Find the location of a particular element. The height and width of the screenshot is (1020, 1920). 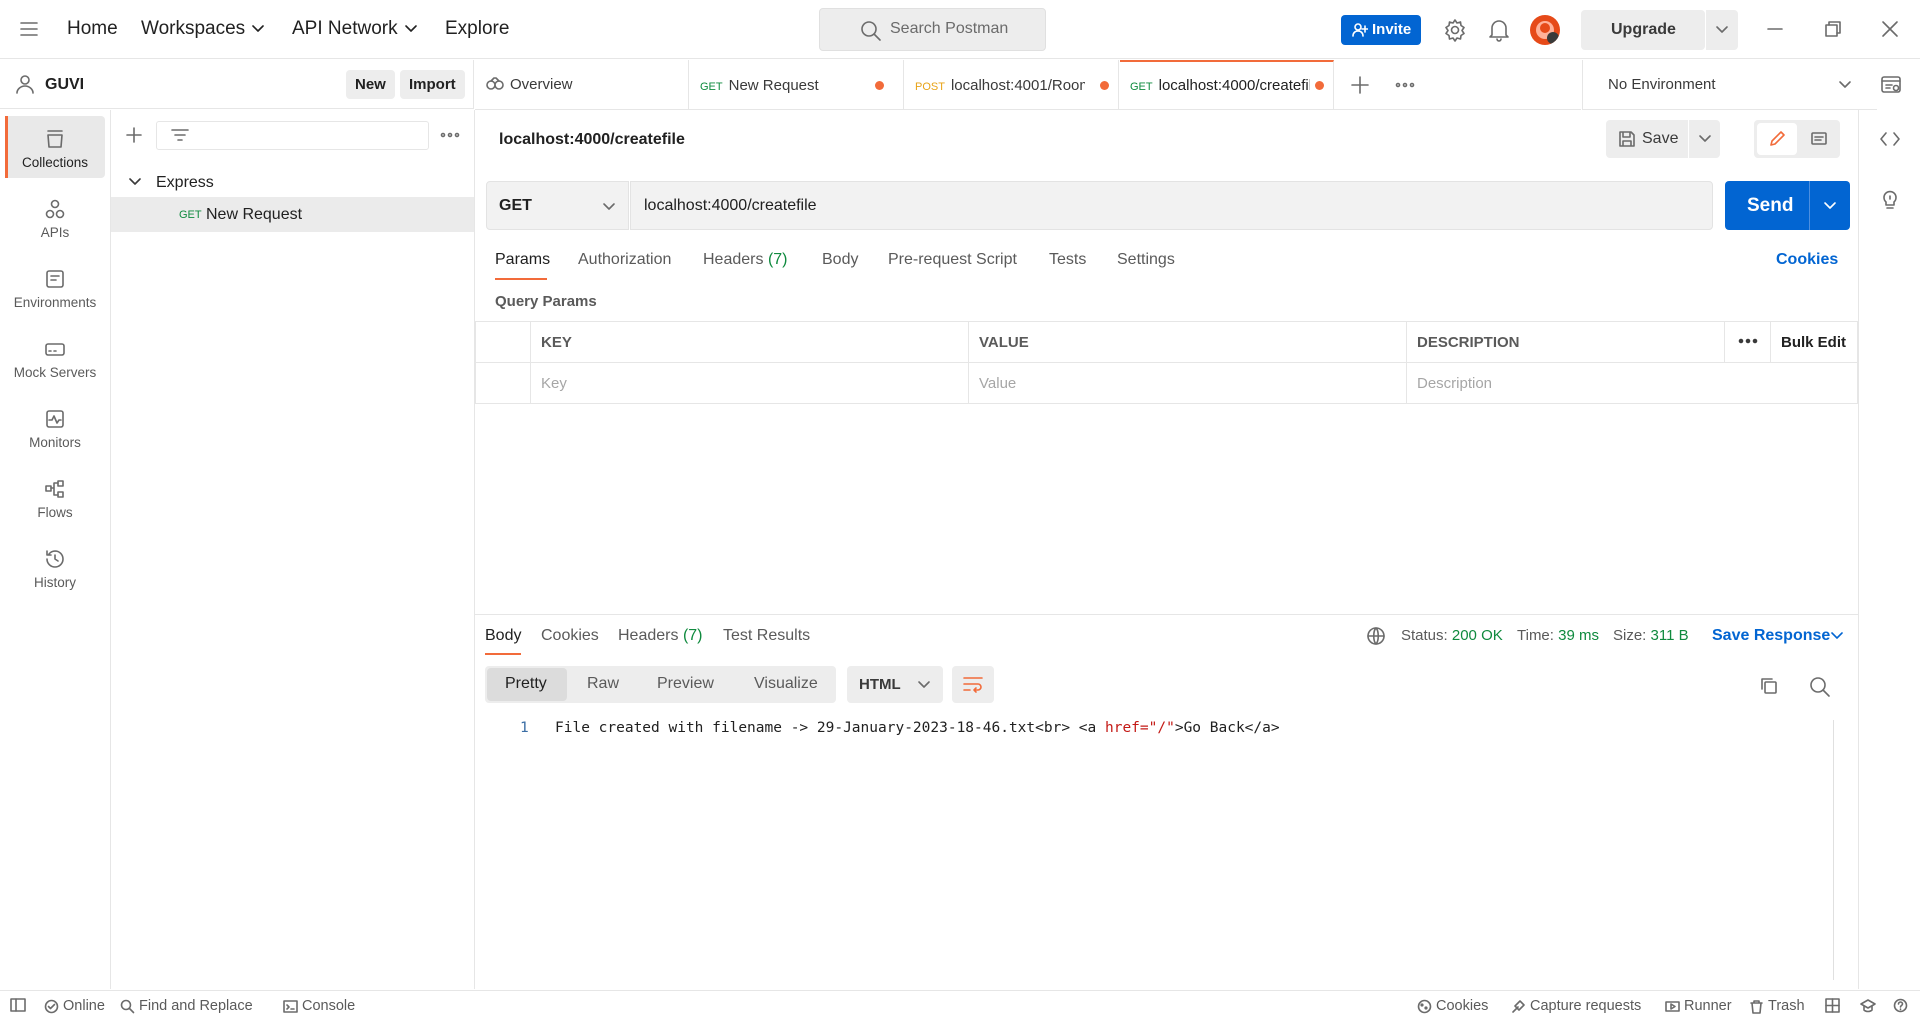

tab-settings: Settings is located at coordinates (1146, 260).